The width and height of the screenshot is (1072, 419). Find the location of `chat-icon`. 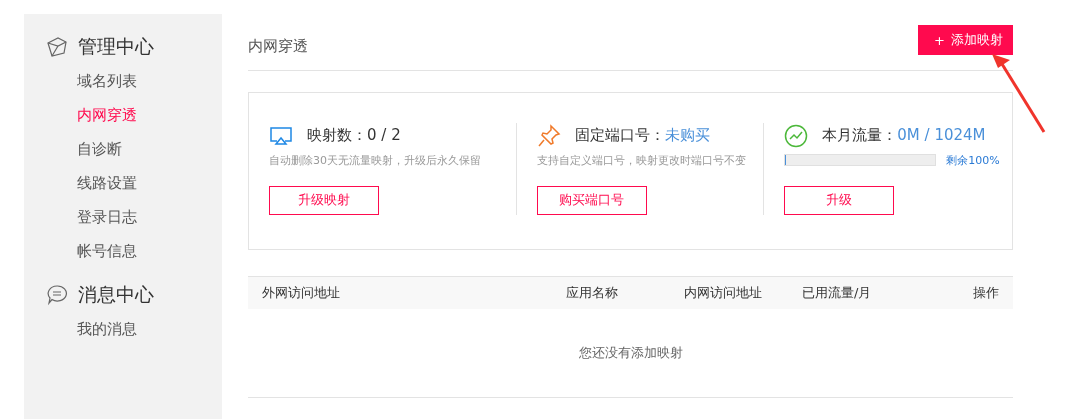

chat-icon is located at coordinates (57, 295).